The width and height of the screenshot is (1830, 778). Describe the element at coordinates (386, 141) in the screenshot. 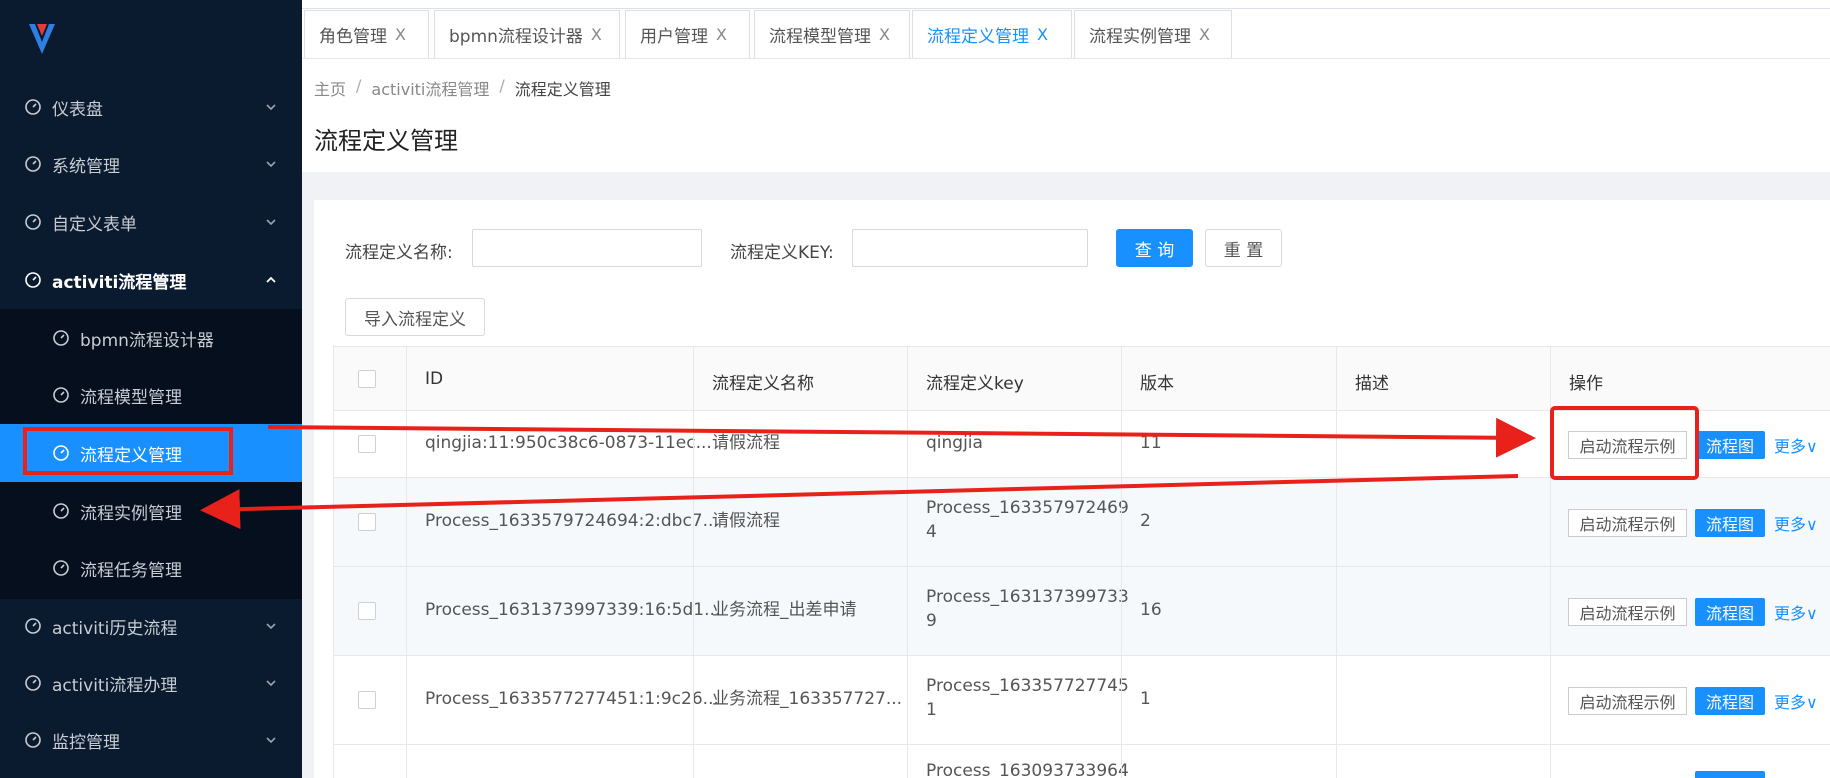

I see `page-title: 流程定义管理` at that location.